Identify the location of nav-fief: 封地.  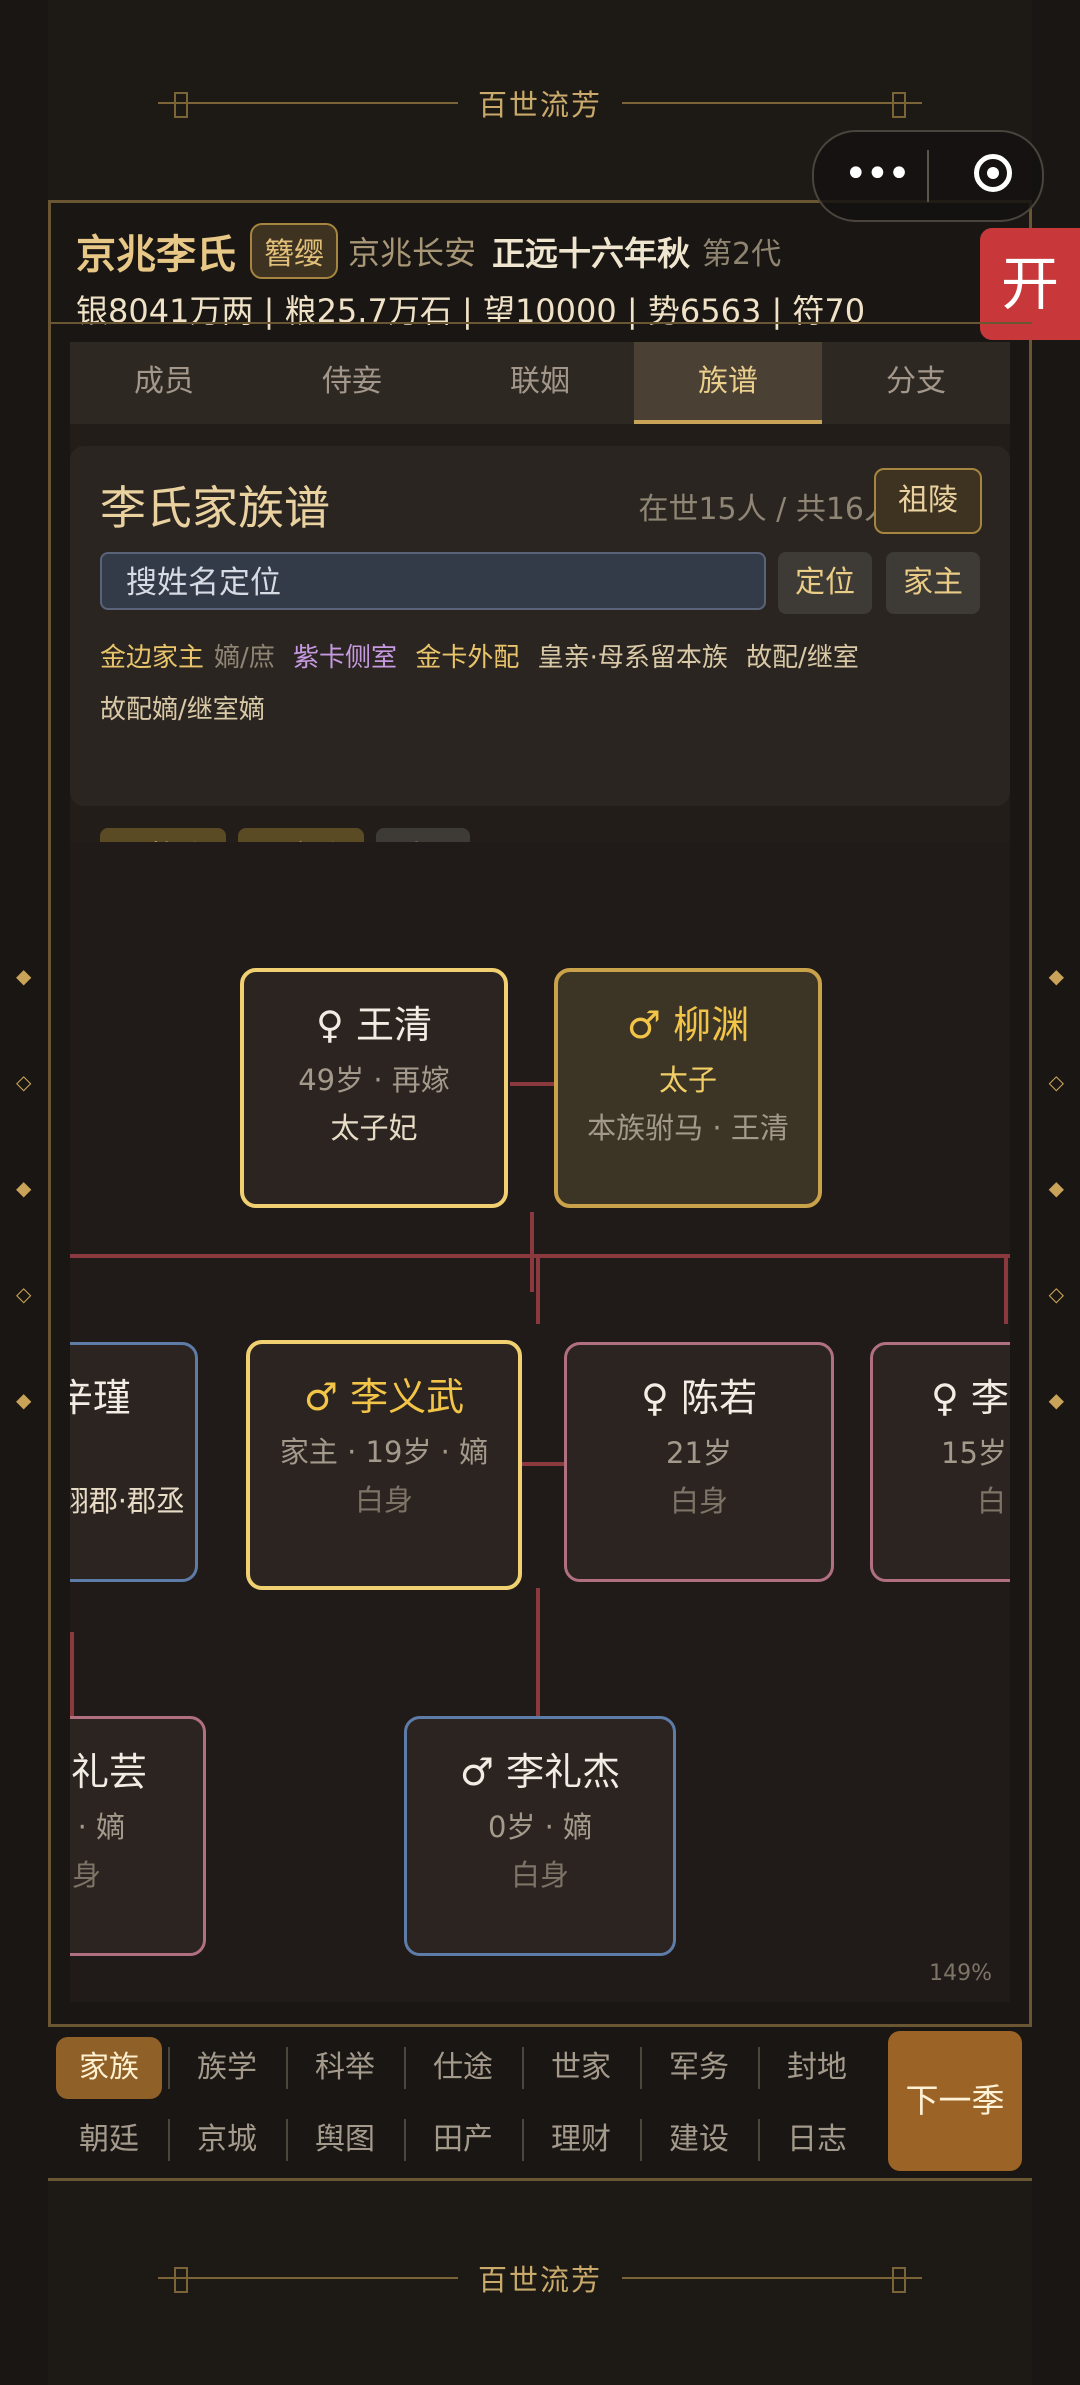
(817, 2068).